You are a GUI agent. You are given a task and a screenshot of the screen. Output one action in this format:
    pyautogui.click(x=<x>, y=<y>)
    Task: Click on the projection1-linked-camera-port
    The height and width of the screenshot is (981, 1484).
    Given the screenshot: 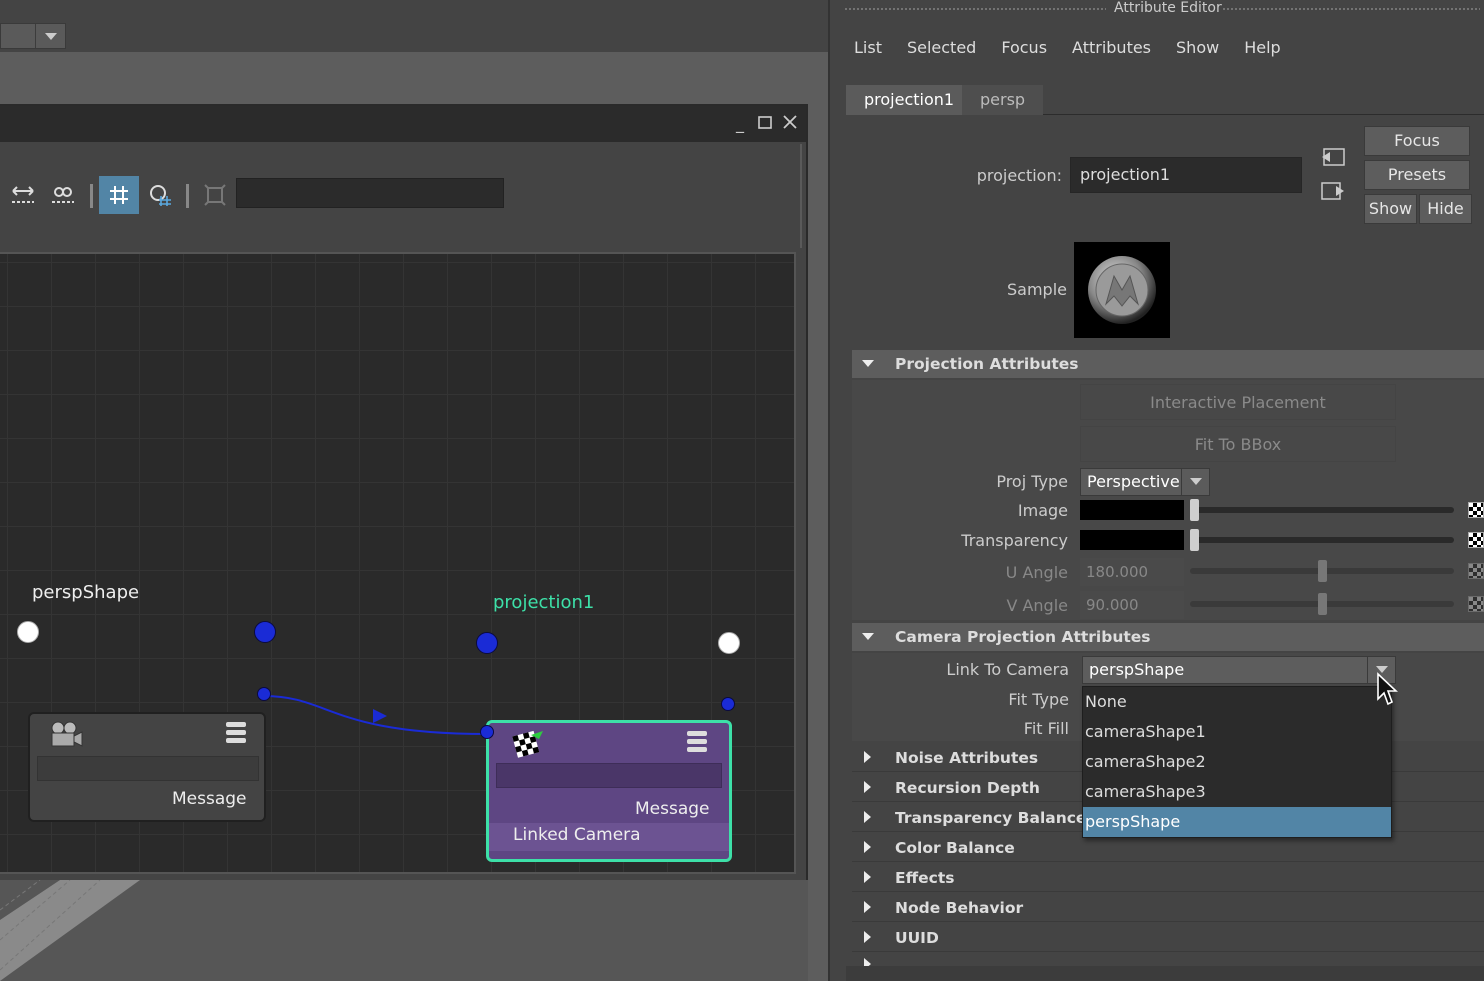 What is the action you would take?
    pyautogui.click(x=487, y=732)
    